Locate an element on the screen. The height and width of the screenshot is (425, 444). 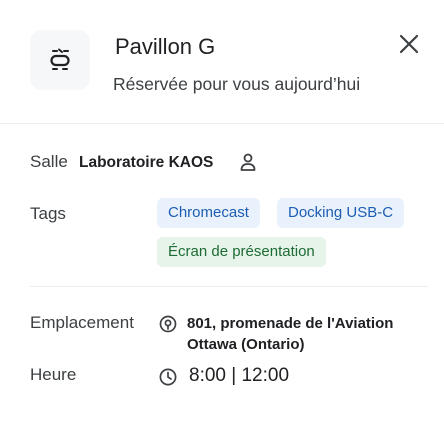
section-divider is located at coordinates (229, 286).